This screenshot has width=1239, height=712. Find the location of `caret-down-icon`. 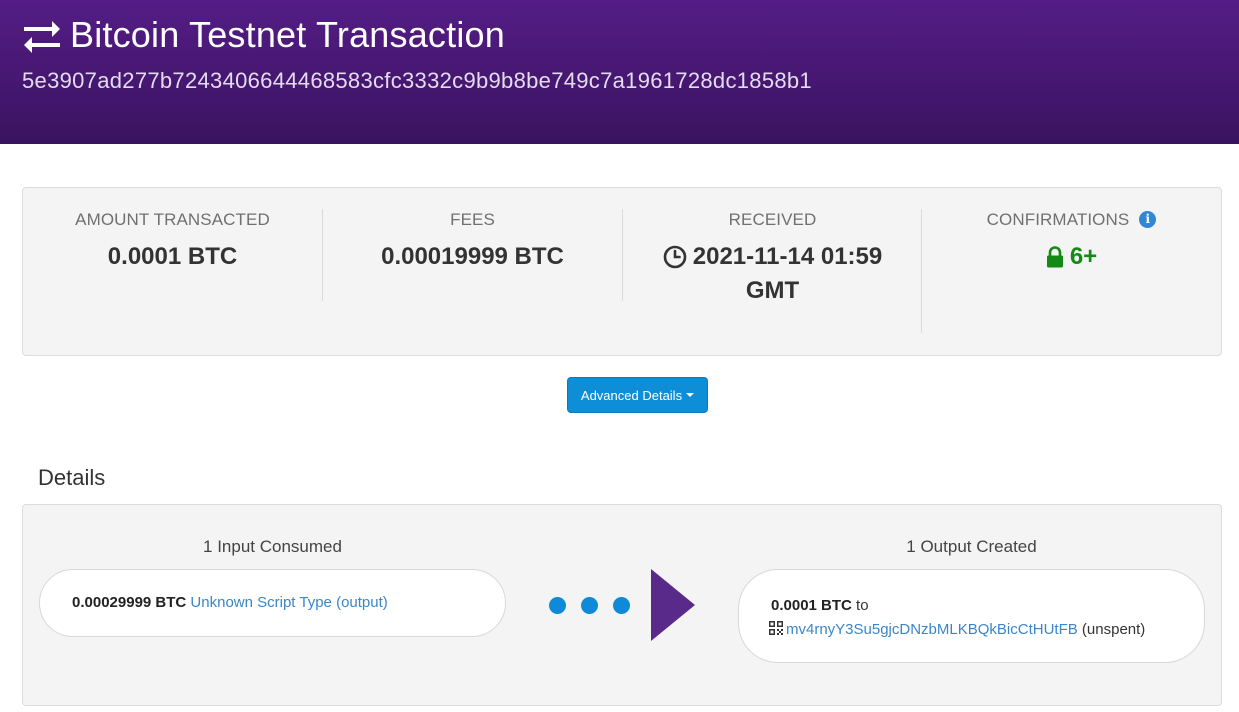

caret-down-icon is located at coordinates (690, 395).